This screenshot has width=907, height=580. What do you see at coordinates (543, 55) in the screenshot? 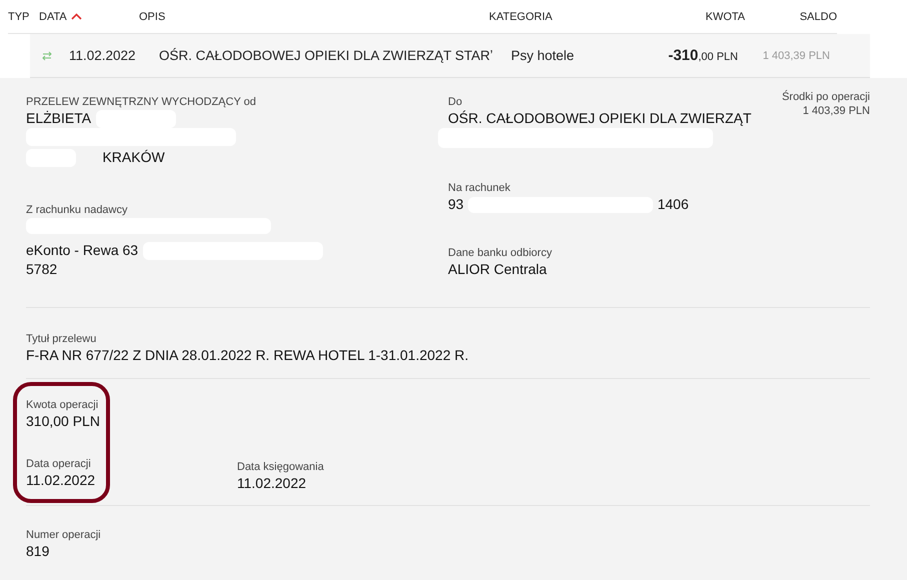
I see `category-cell-text: Psy hotele` at bounding box center [543, 55].